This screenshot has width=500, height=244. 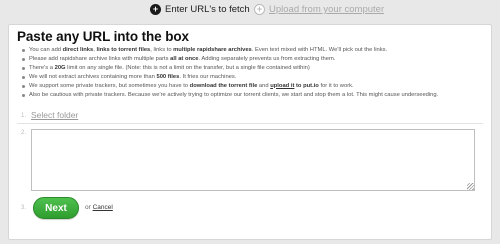 What do you see at coordinates (208, 76) in the screenshot?
I see `rule-text: . It fries our machines.` at bounding box center [208, 76].